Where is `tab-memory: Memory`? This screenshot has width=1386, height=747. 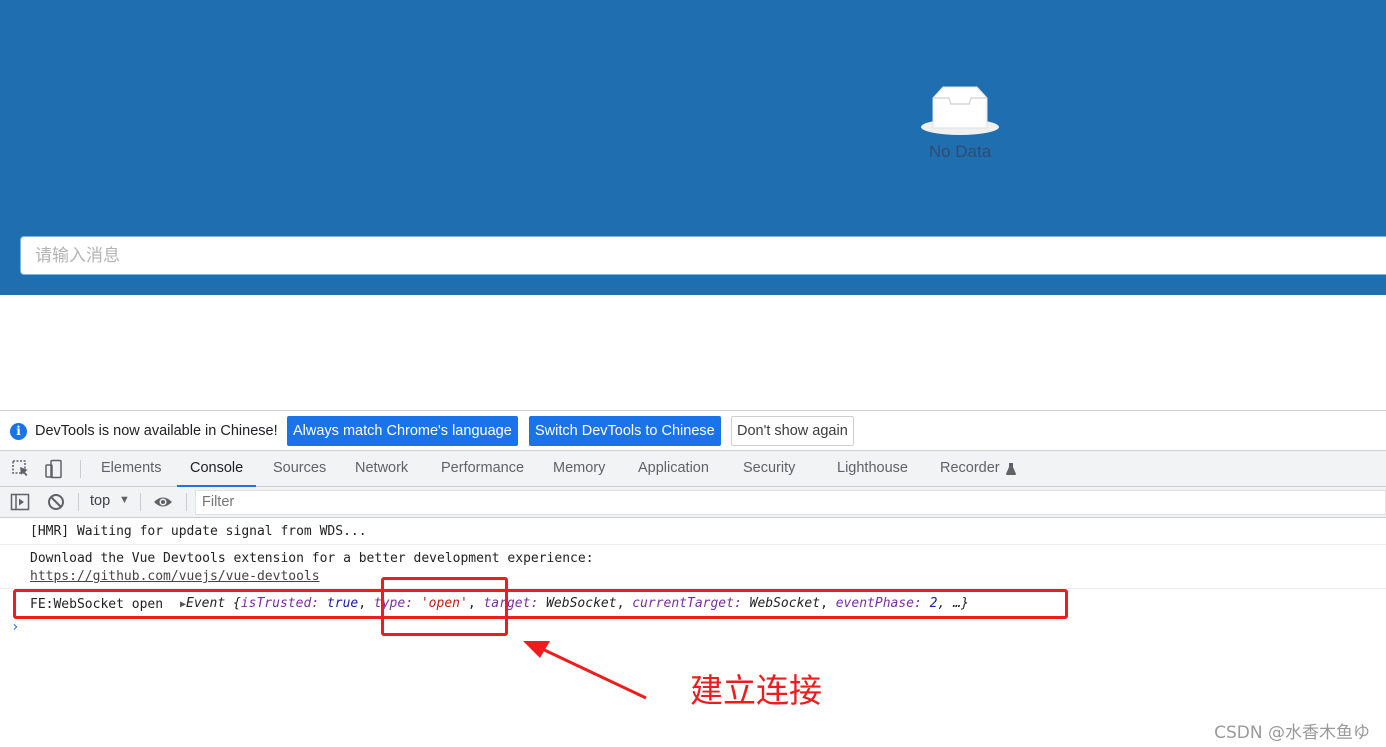
tab-memory: Memory is located at coordinates (579, 469).